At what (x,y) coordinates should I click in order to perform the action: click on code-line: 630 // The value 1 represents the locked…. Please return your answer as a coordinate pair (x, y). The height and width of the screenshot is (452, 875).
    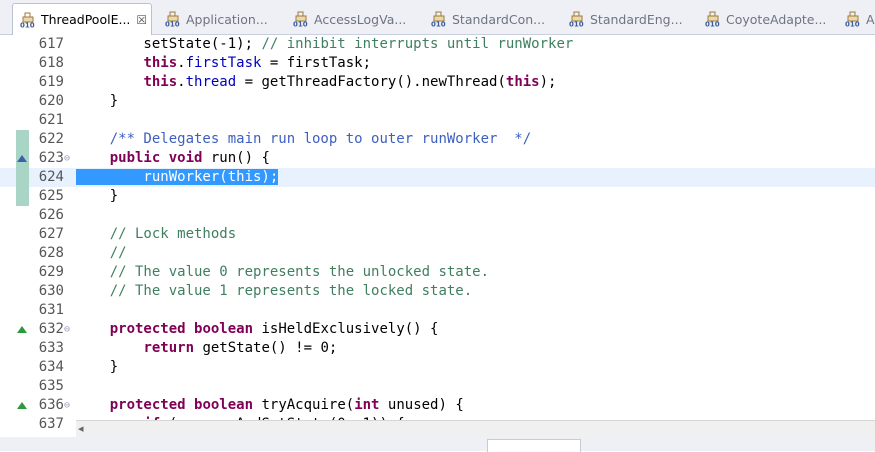
    Looking at the image, I should click on (437, 291).